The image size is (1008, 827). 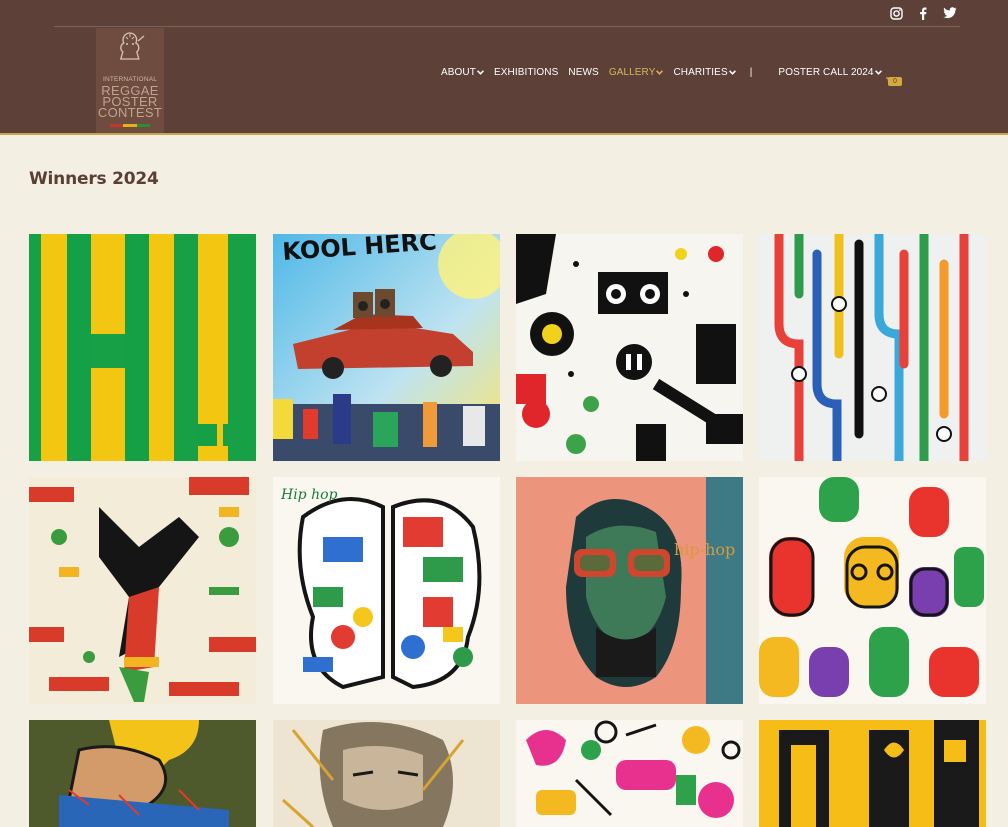 What do you see at coordinates (458, 72) in the screenshot?
I see `nav-label: ABOUT` at bounding box center [458, 72].